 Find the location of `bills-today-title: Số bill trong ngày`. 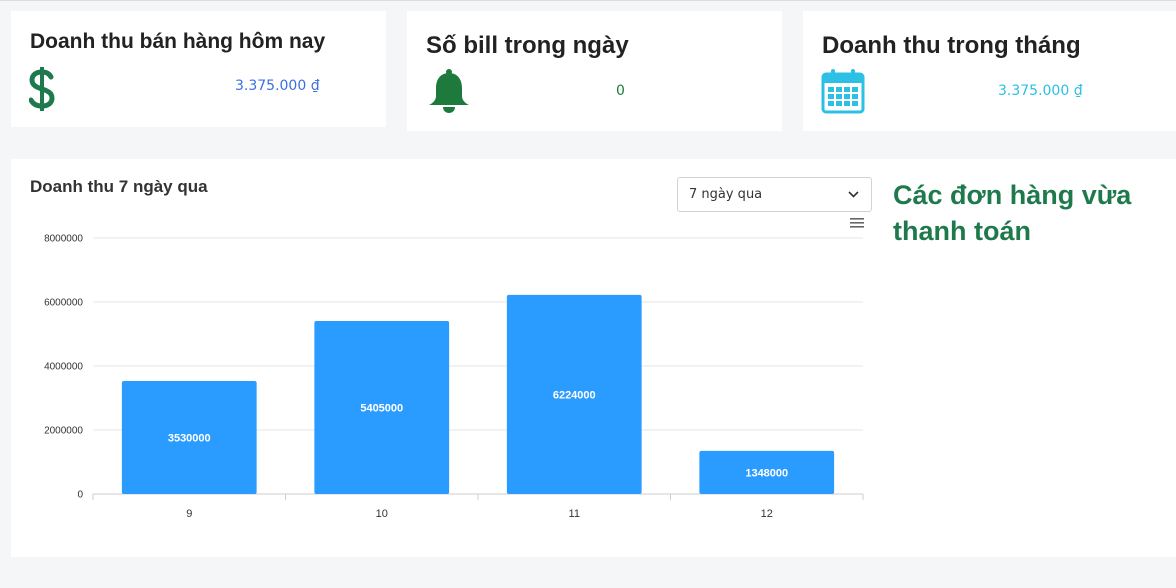

bills-today-title: Số bill trong ngày is located at coordinates (527, 45).